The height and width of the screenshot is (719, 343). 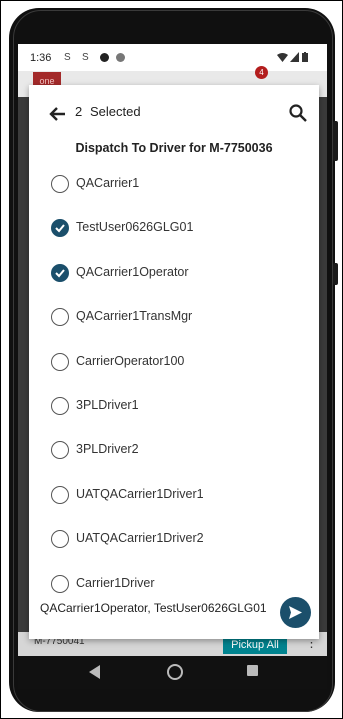 I want to click on driver-name: CarrierOperator100, so click(x=130, y=360).